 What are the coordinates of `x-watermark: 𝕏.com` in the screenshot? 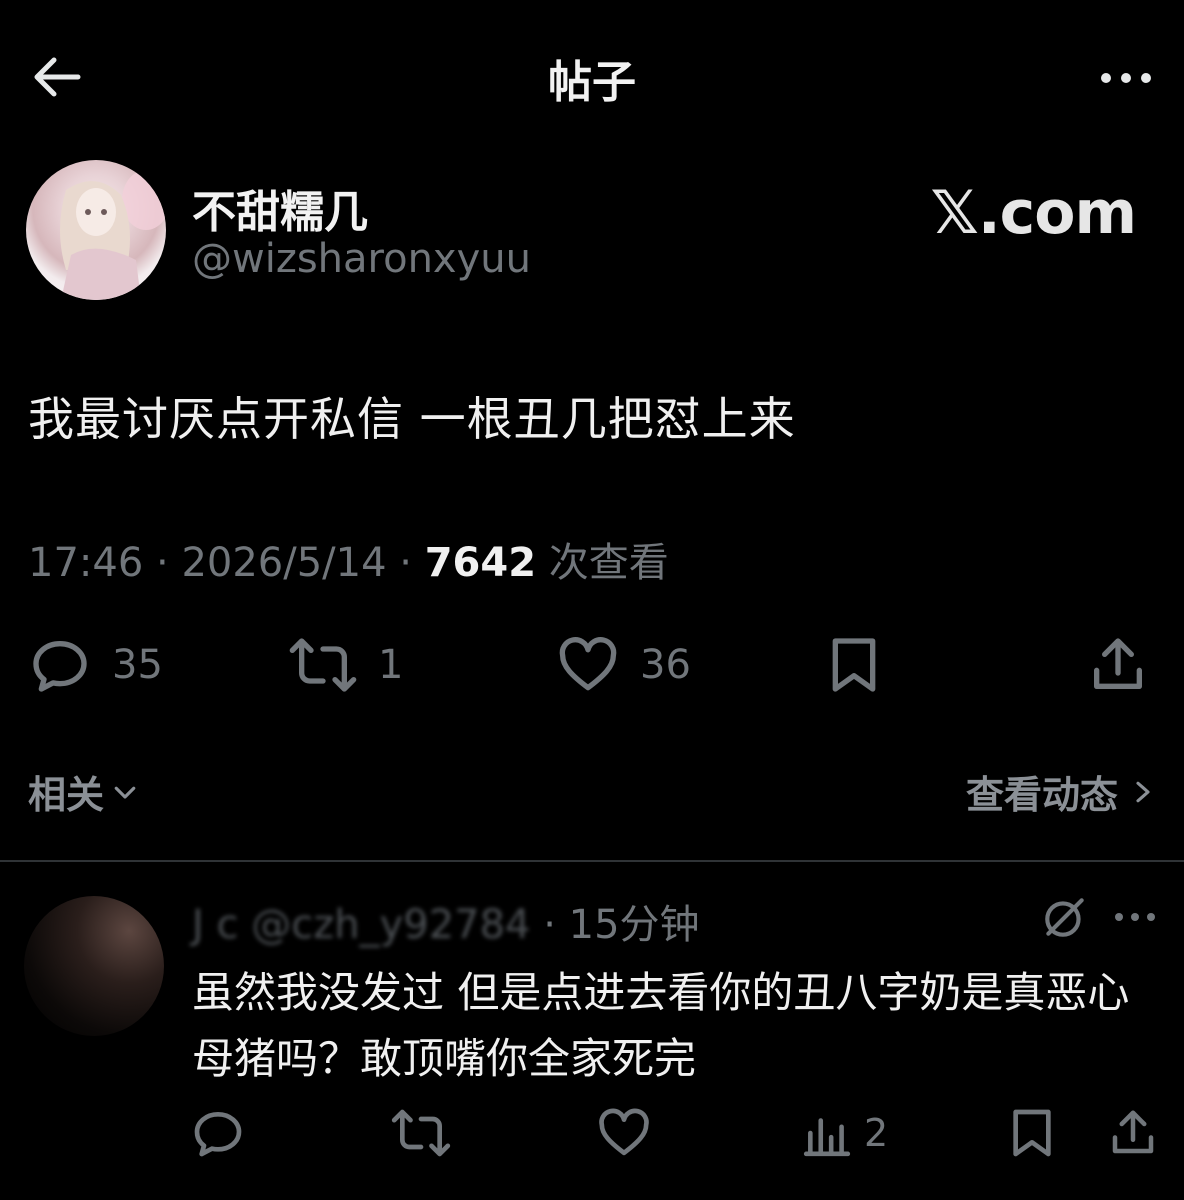 It's located at (1033, 213).